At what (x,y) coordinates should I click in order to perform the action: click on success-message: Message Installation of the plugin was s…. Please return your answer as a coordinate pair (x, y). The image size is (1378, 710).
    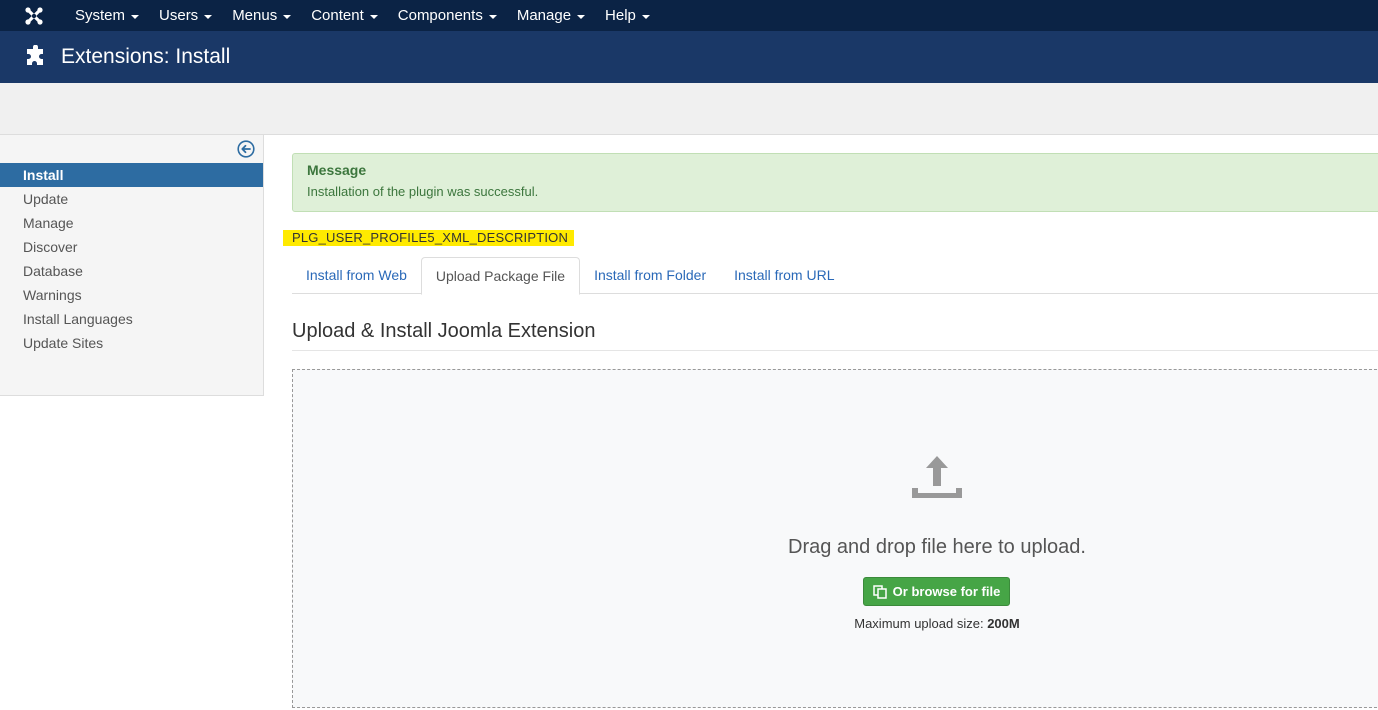
    Looking at the image, I should click on (835, 182).